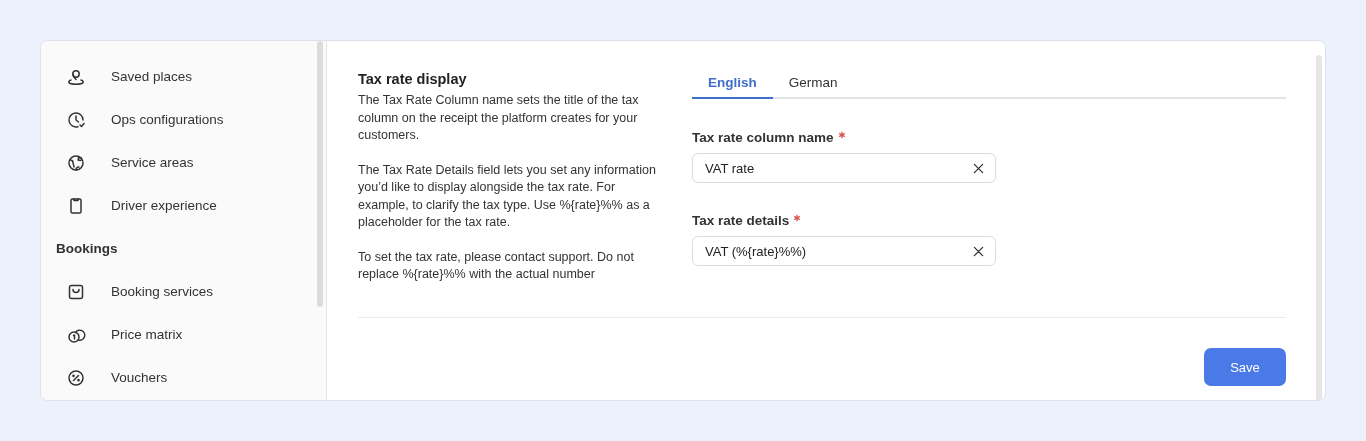 This screenshot has height=441, width=1366. Describe the element at coordinates (499, 118) in the screenshot. I see `description-text: The Tax Rate Column name sets the title of the tax column on the receipt the platform creates for your customers.` at that location.